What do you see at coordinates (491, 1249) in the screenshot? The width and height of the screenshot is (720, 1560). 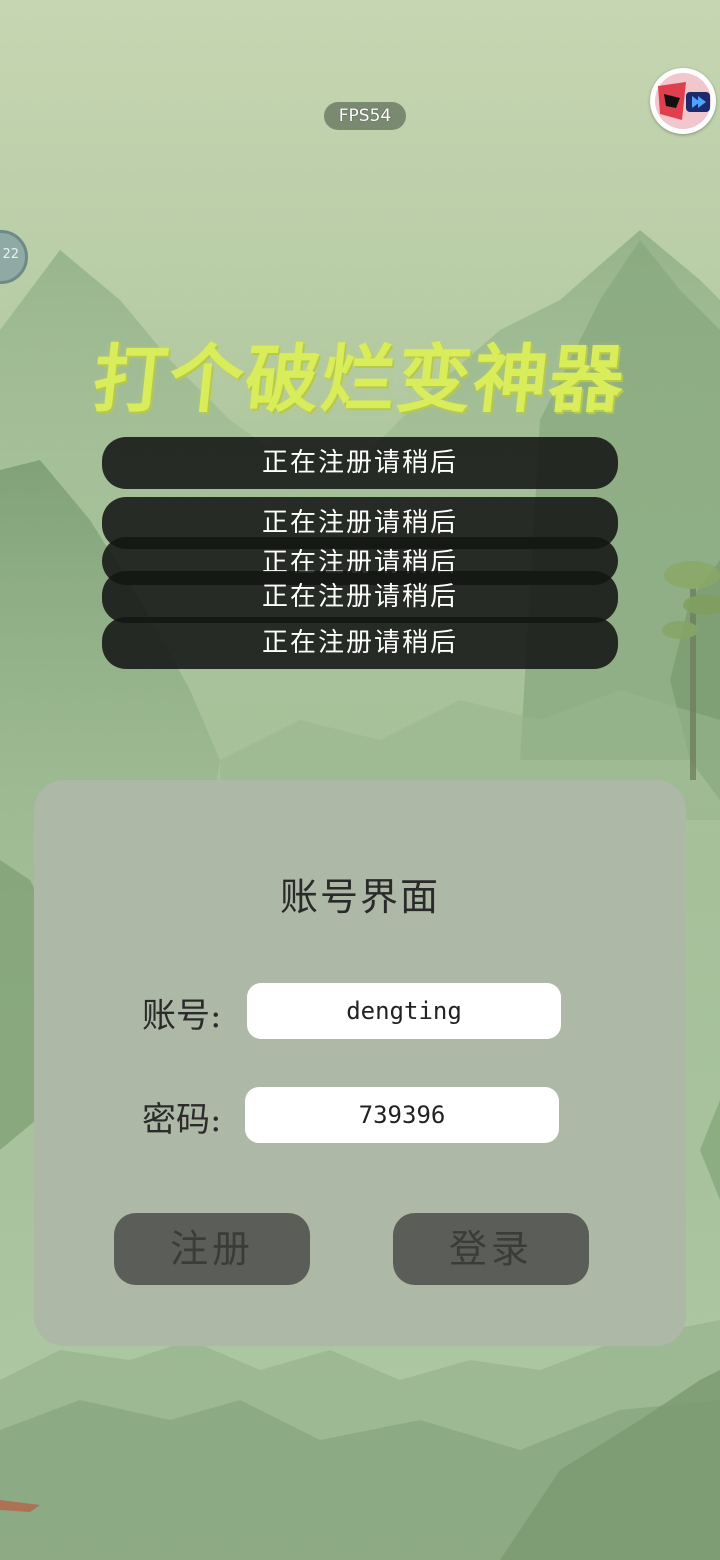 I see `login-button: 登录` at bounding box center [491, 1249].